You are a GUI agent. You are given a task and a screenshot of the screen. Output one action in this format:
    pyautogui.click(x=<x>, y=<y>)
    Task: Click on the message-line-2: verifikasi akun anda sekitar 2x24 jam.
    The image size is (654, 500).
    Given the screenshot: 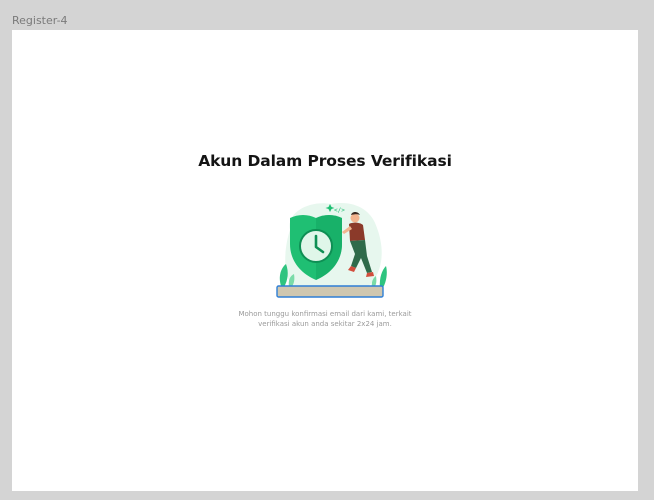 What is the action you would take?
    pyautogui.click(x=325, y=324)
    